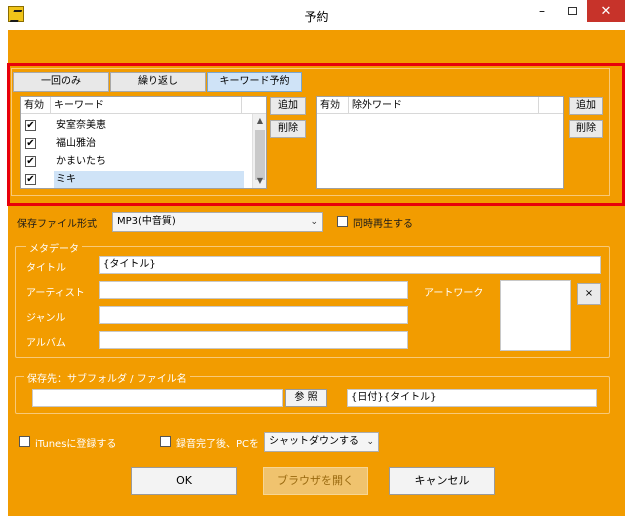 The height and width of the screenshot is (522, 633). I want to click on col-keyword-header: キーワード, so click(146, 105).